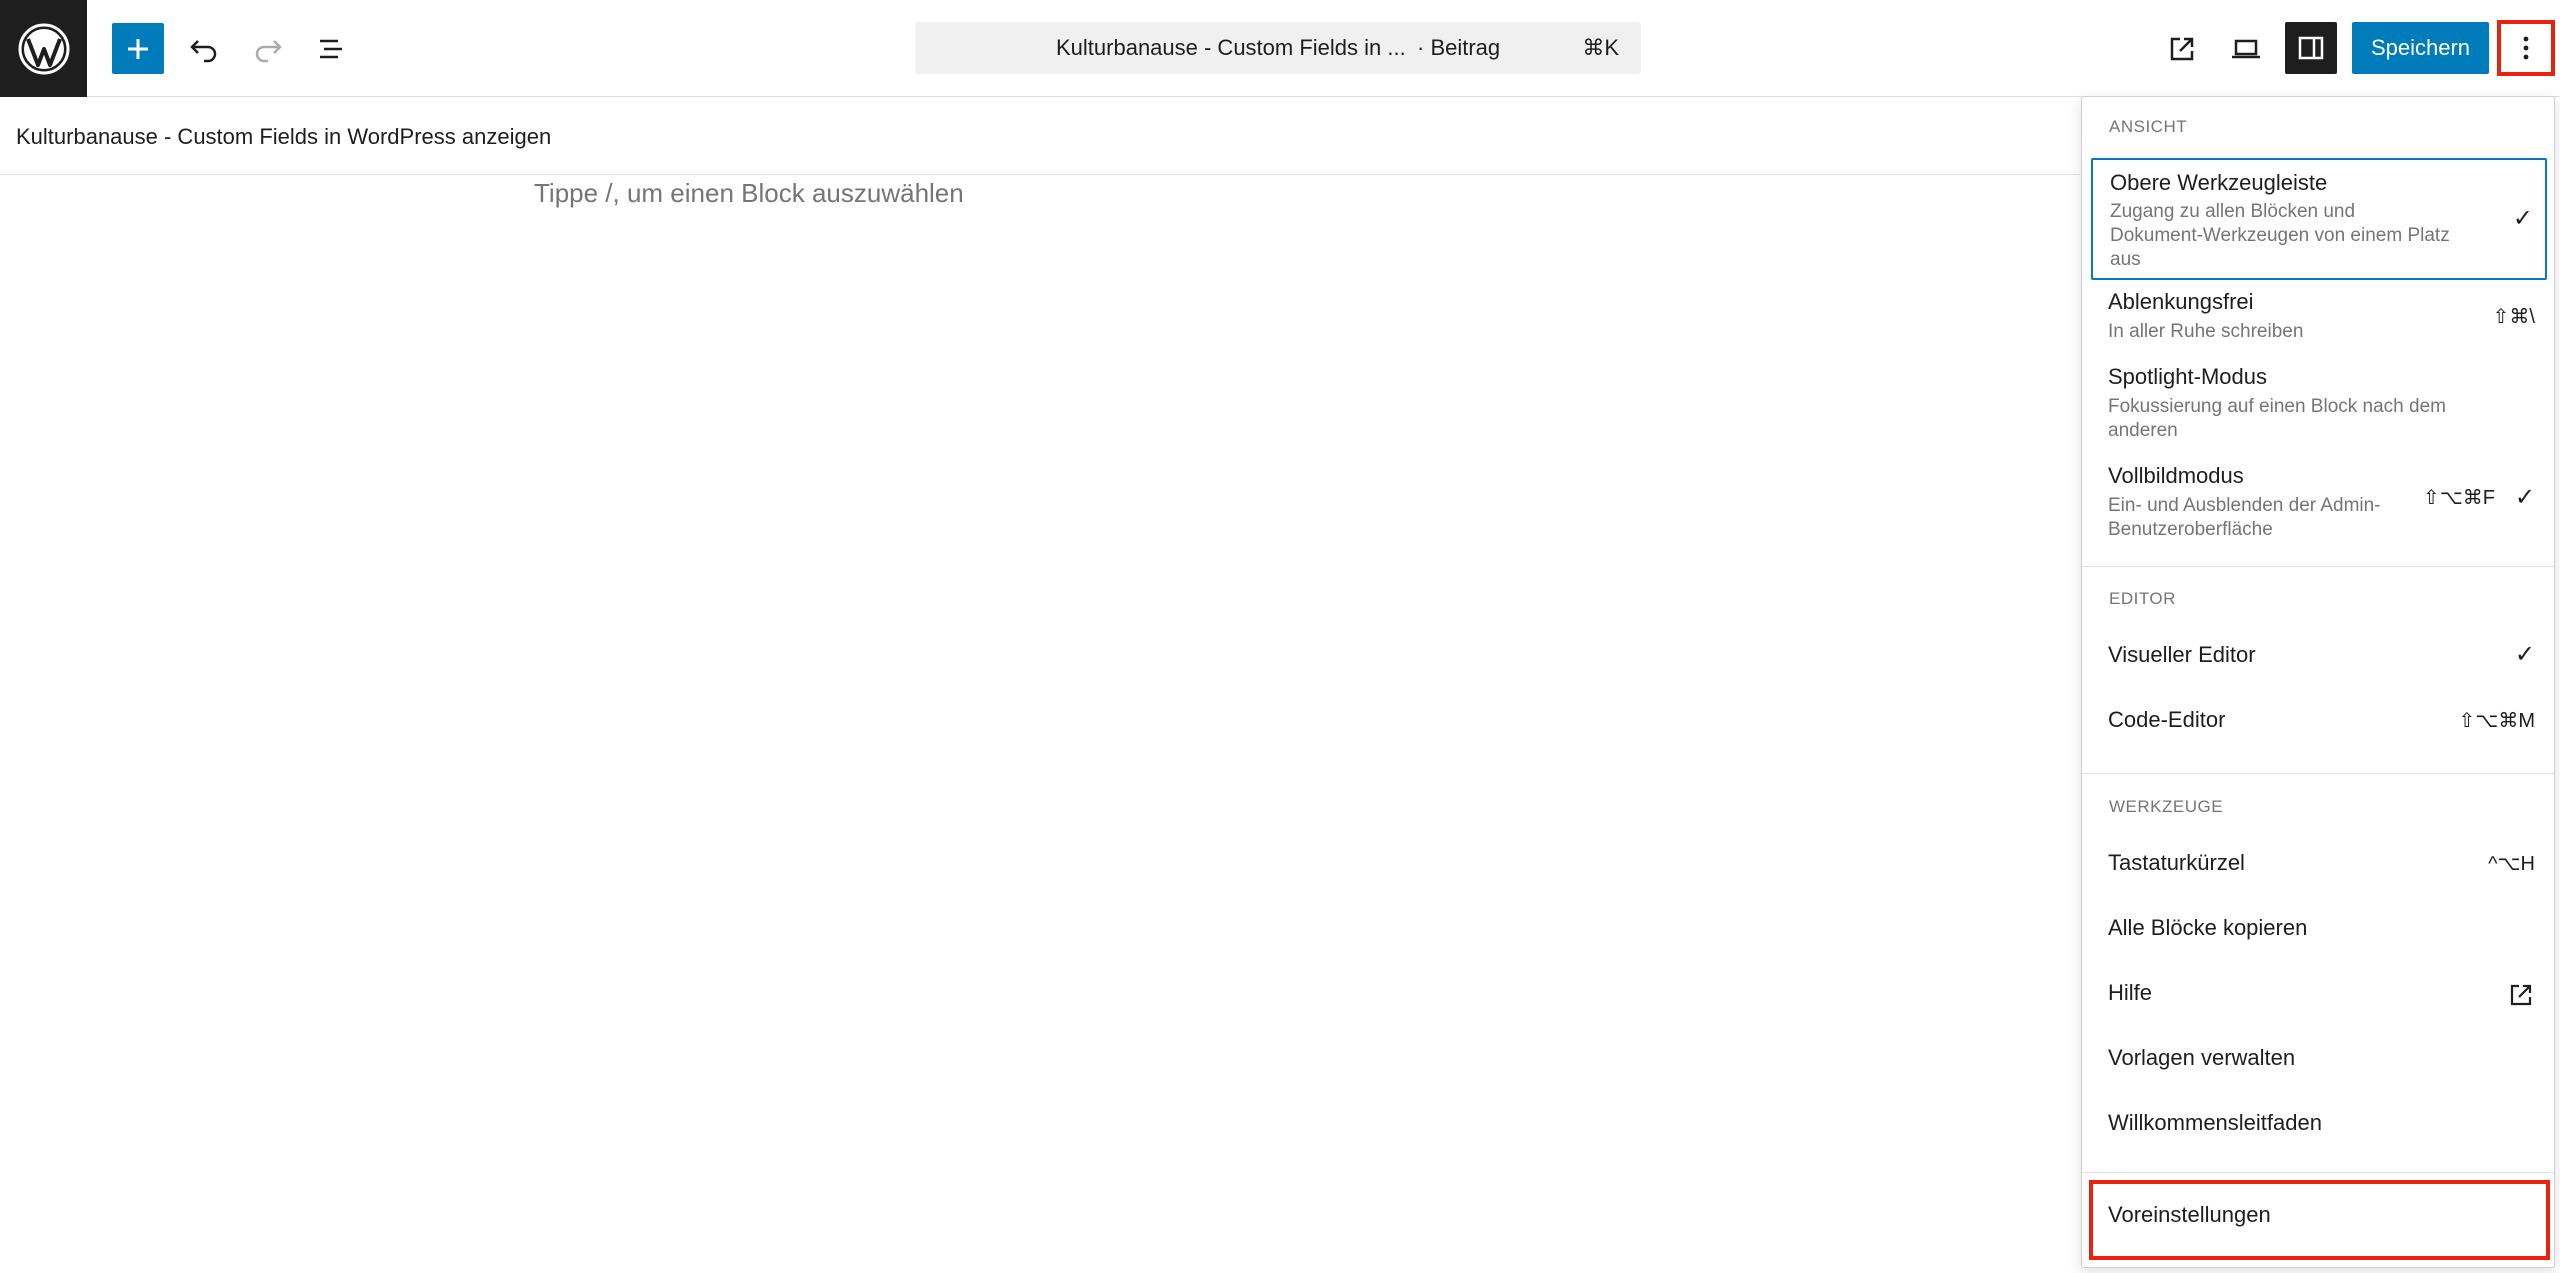  I want to click on preview-device-button, so click(2246, 48).